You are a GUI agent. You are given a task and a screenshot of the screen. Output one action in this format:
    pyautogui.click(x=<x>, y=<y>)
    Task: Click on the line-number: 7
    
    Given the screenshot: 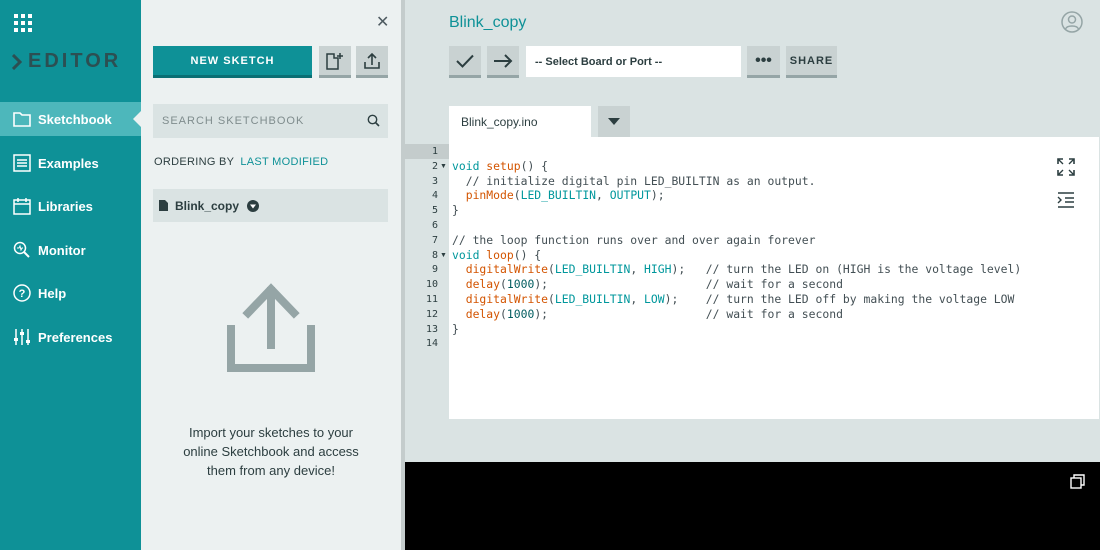 What is the action you would take?
    pyautogui.click(x=434, y=240)
    